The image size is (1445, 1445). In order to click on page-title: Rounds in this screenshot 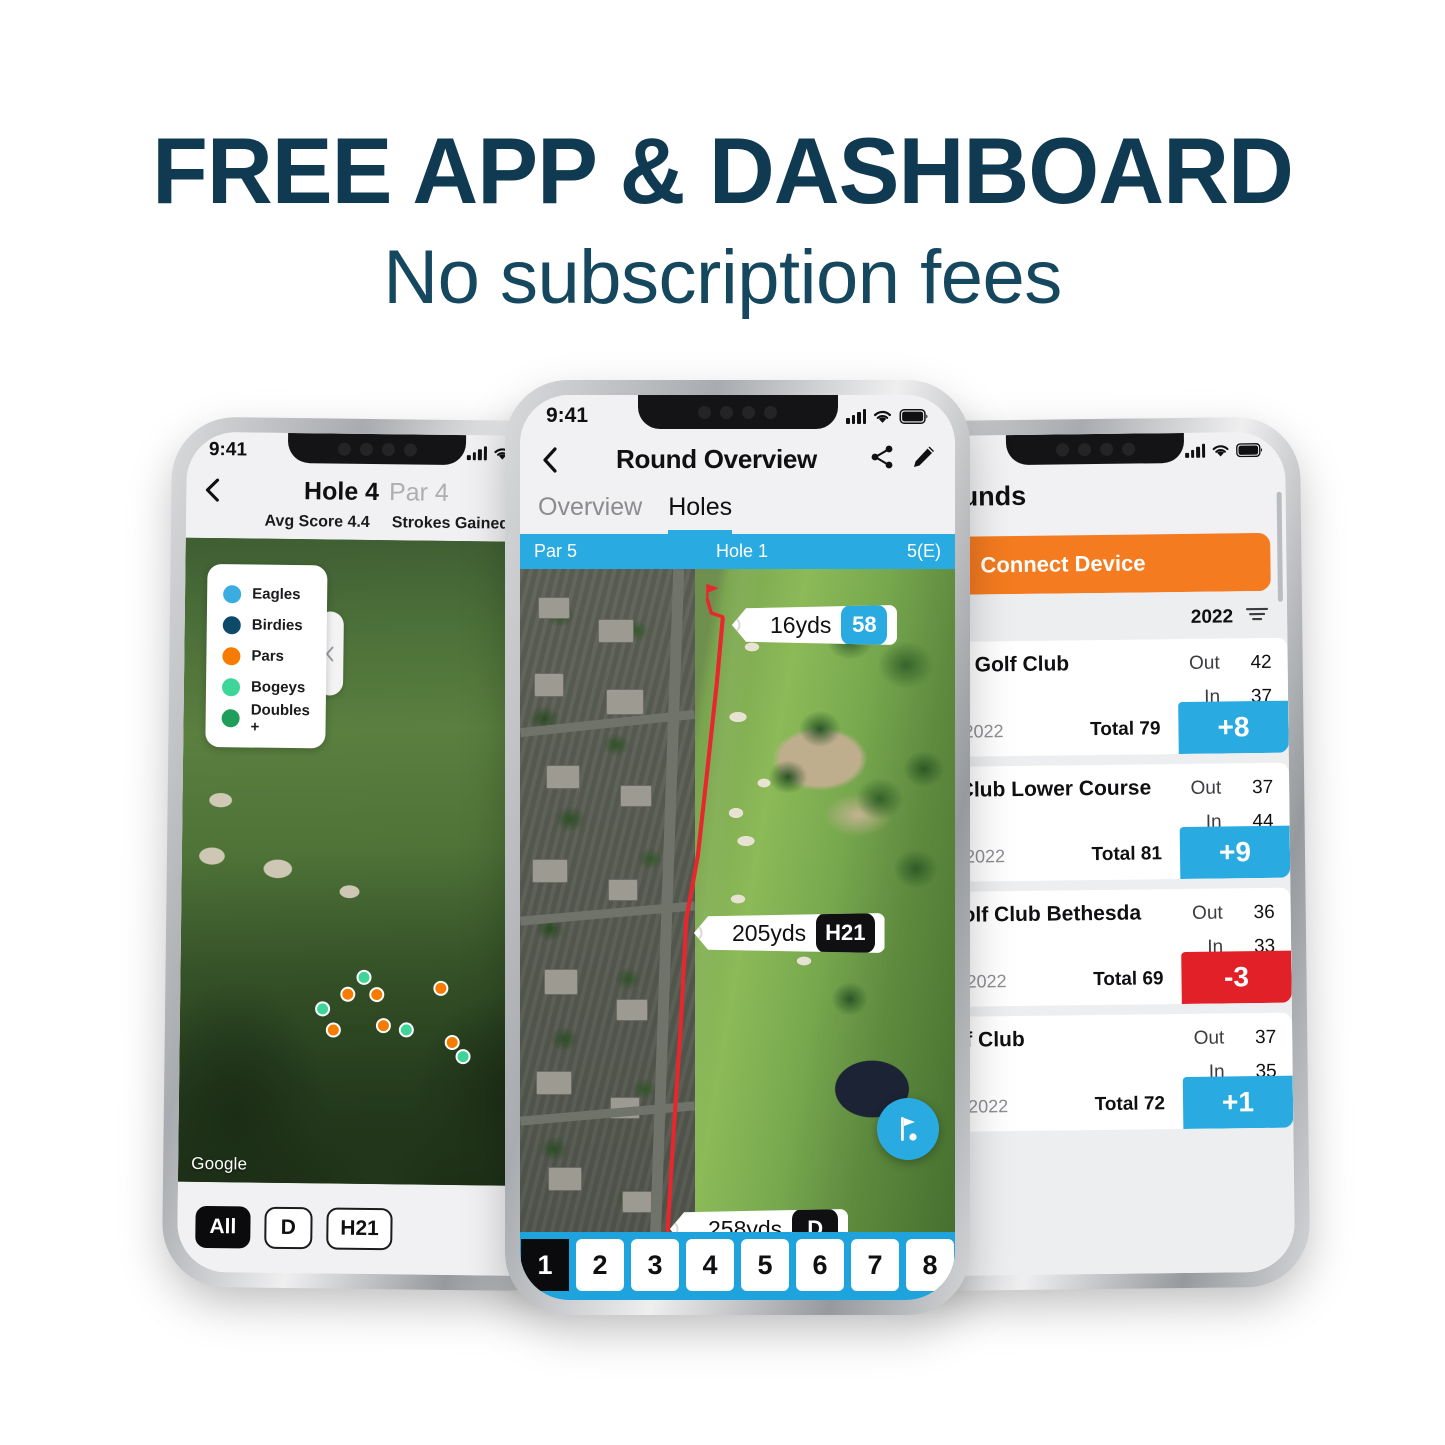, I will do `click(976, 496)`.